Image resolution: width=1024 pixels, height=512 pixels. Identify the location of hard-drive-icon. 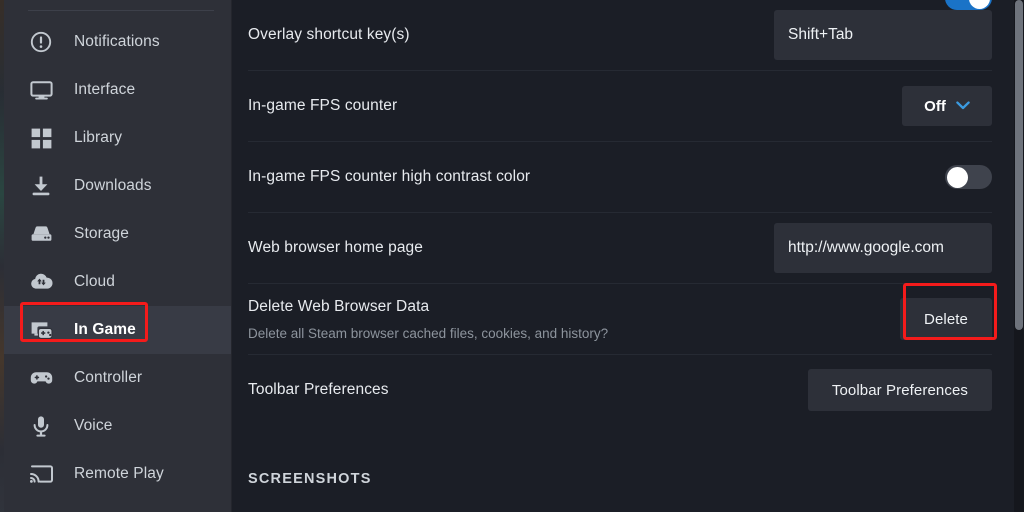
(41, 234).